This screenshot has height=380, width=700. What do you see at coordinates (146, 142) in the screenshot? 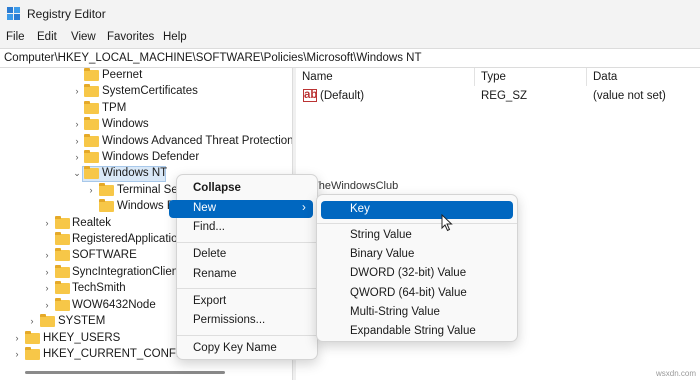
I see `tree-item-windows-atp: › Windows Advanced Threat Protection` at bounding box center [146, 142].